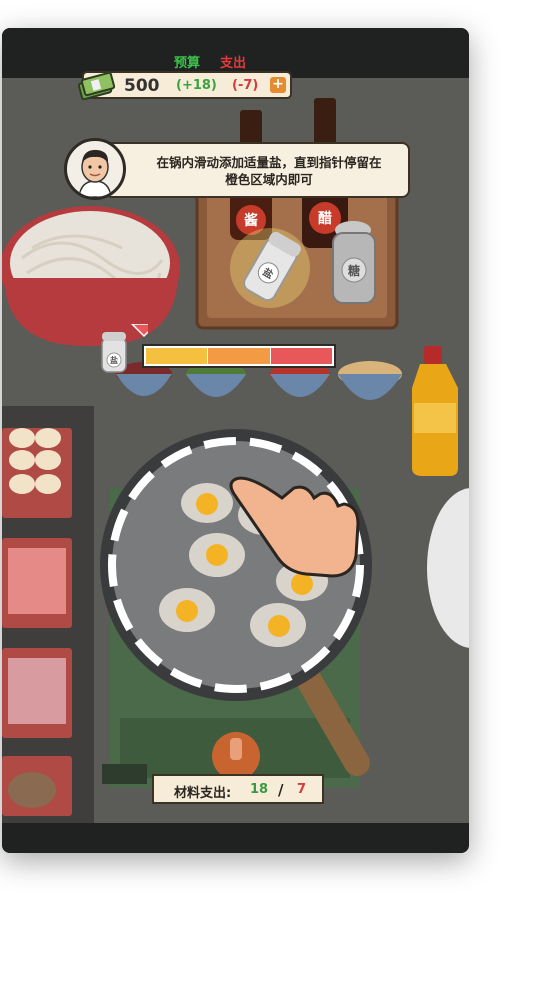  I want to click on meter-zone-orange, so click(239, 356).